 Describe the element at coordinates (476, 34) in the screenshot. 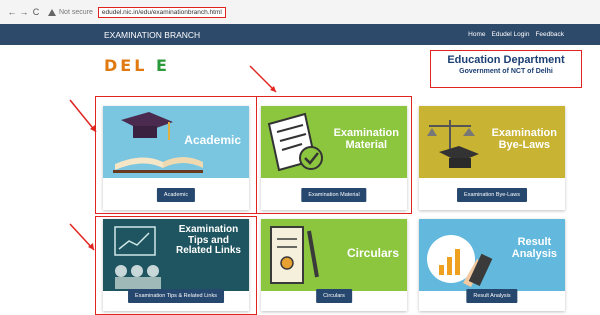

I see `nav-link-home: Home` at that location.